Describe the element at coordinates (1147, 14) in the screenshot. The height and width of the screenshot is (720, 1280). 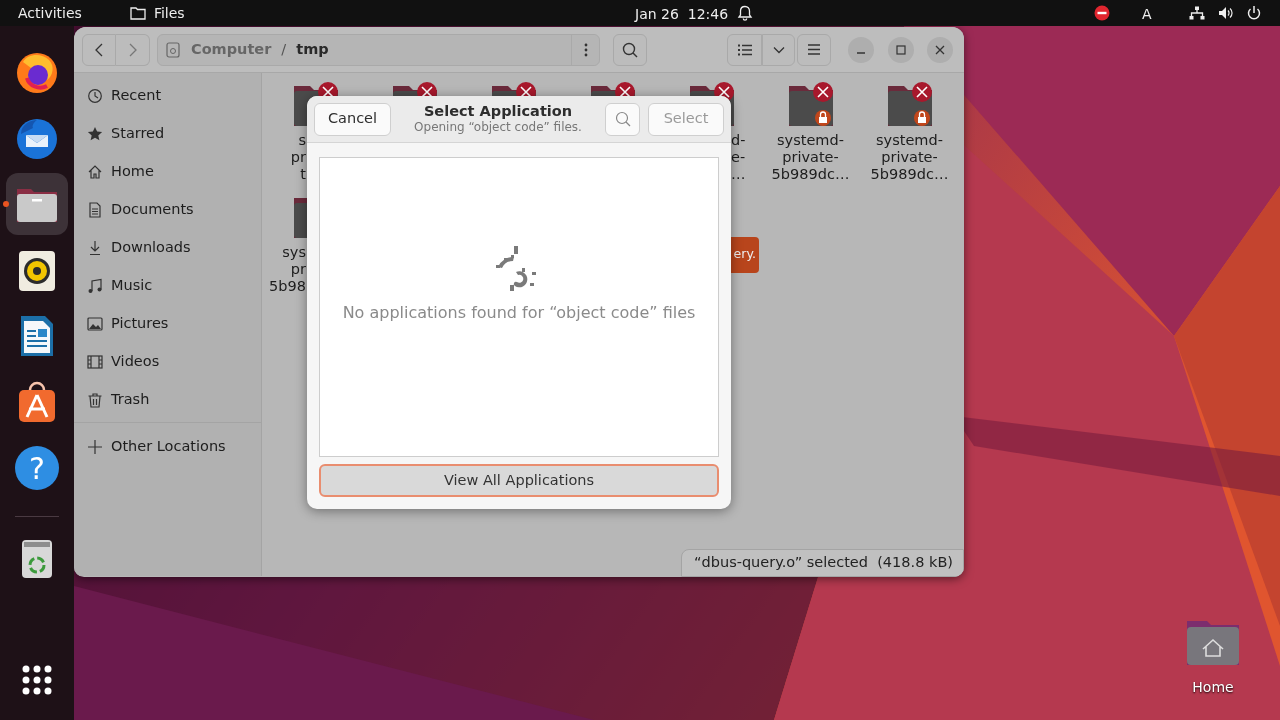
I see `keyboard-layout-indicator: A` at that location.